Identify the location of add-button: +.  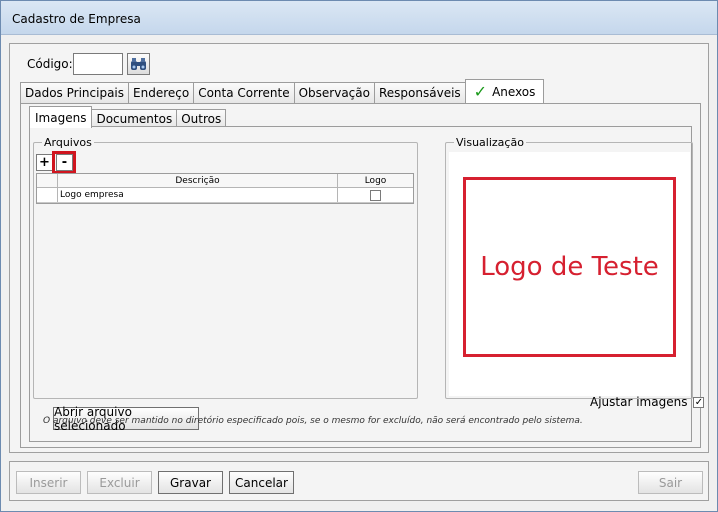
(44, 162).